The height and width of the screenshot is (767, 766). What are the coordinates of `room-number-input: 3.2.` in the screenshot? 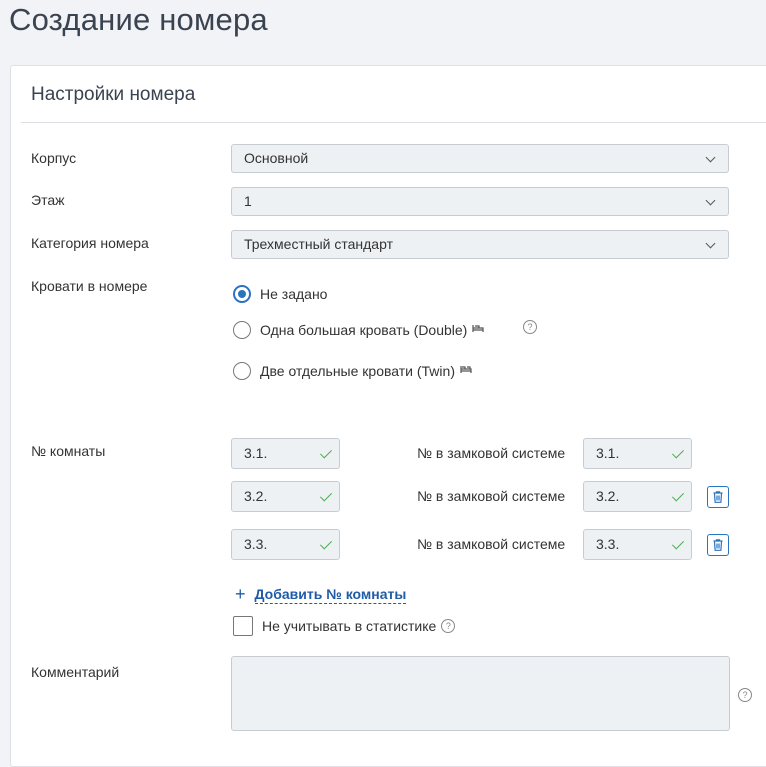 It's located at (285, 496).